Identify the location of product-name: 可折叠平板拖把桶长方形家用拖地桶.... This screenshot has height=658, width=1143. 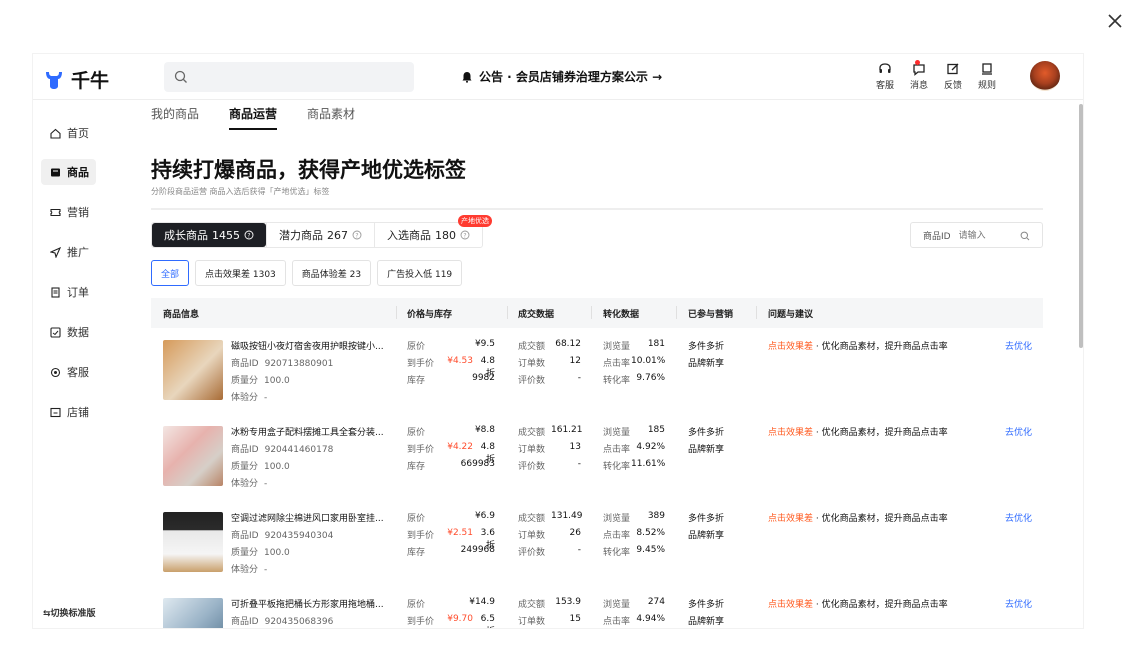
(307, 603).